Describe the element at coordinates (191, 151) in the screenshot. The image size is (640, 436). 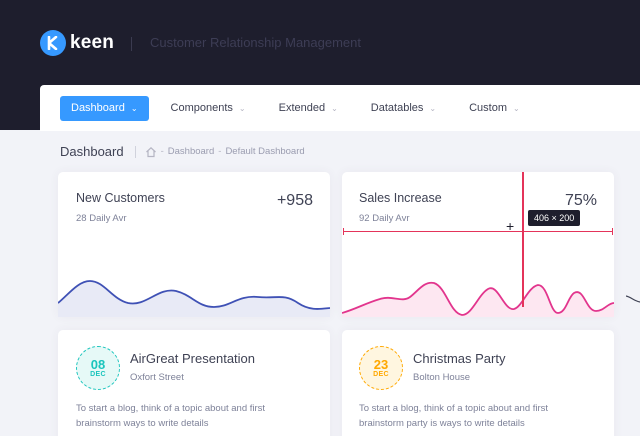
I see `breadcrumb-dashboard: Dashboard` at that location.